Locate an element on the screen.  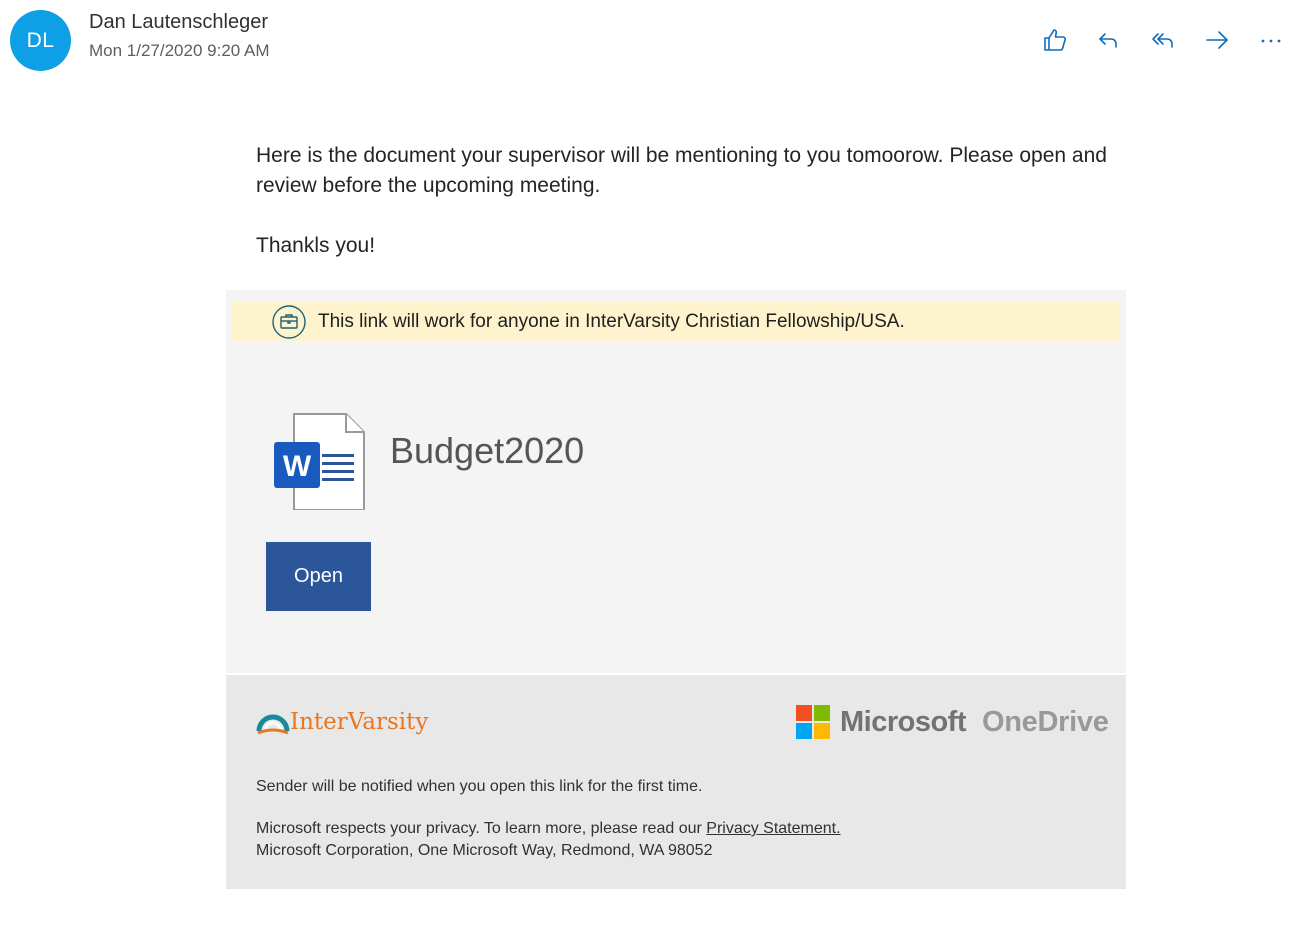
forward-button is located at coordinates (1217, 40).